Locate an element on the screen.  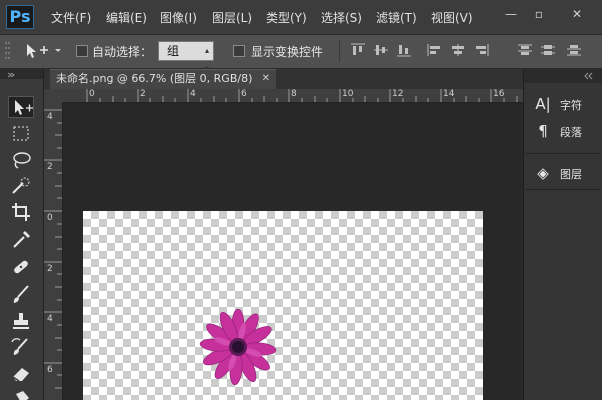
layers-icon: ◈ is located at coordinates (543, 173).